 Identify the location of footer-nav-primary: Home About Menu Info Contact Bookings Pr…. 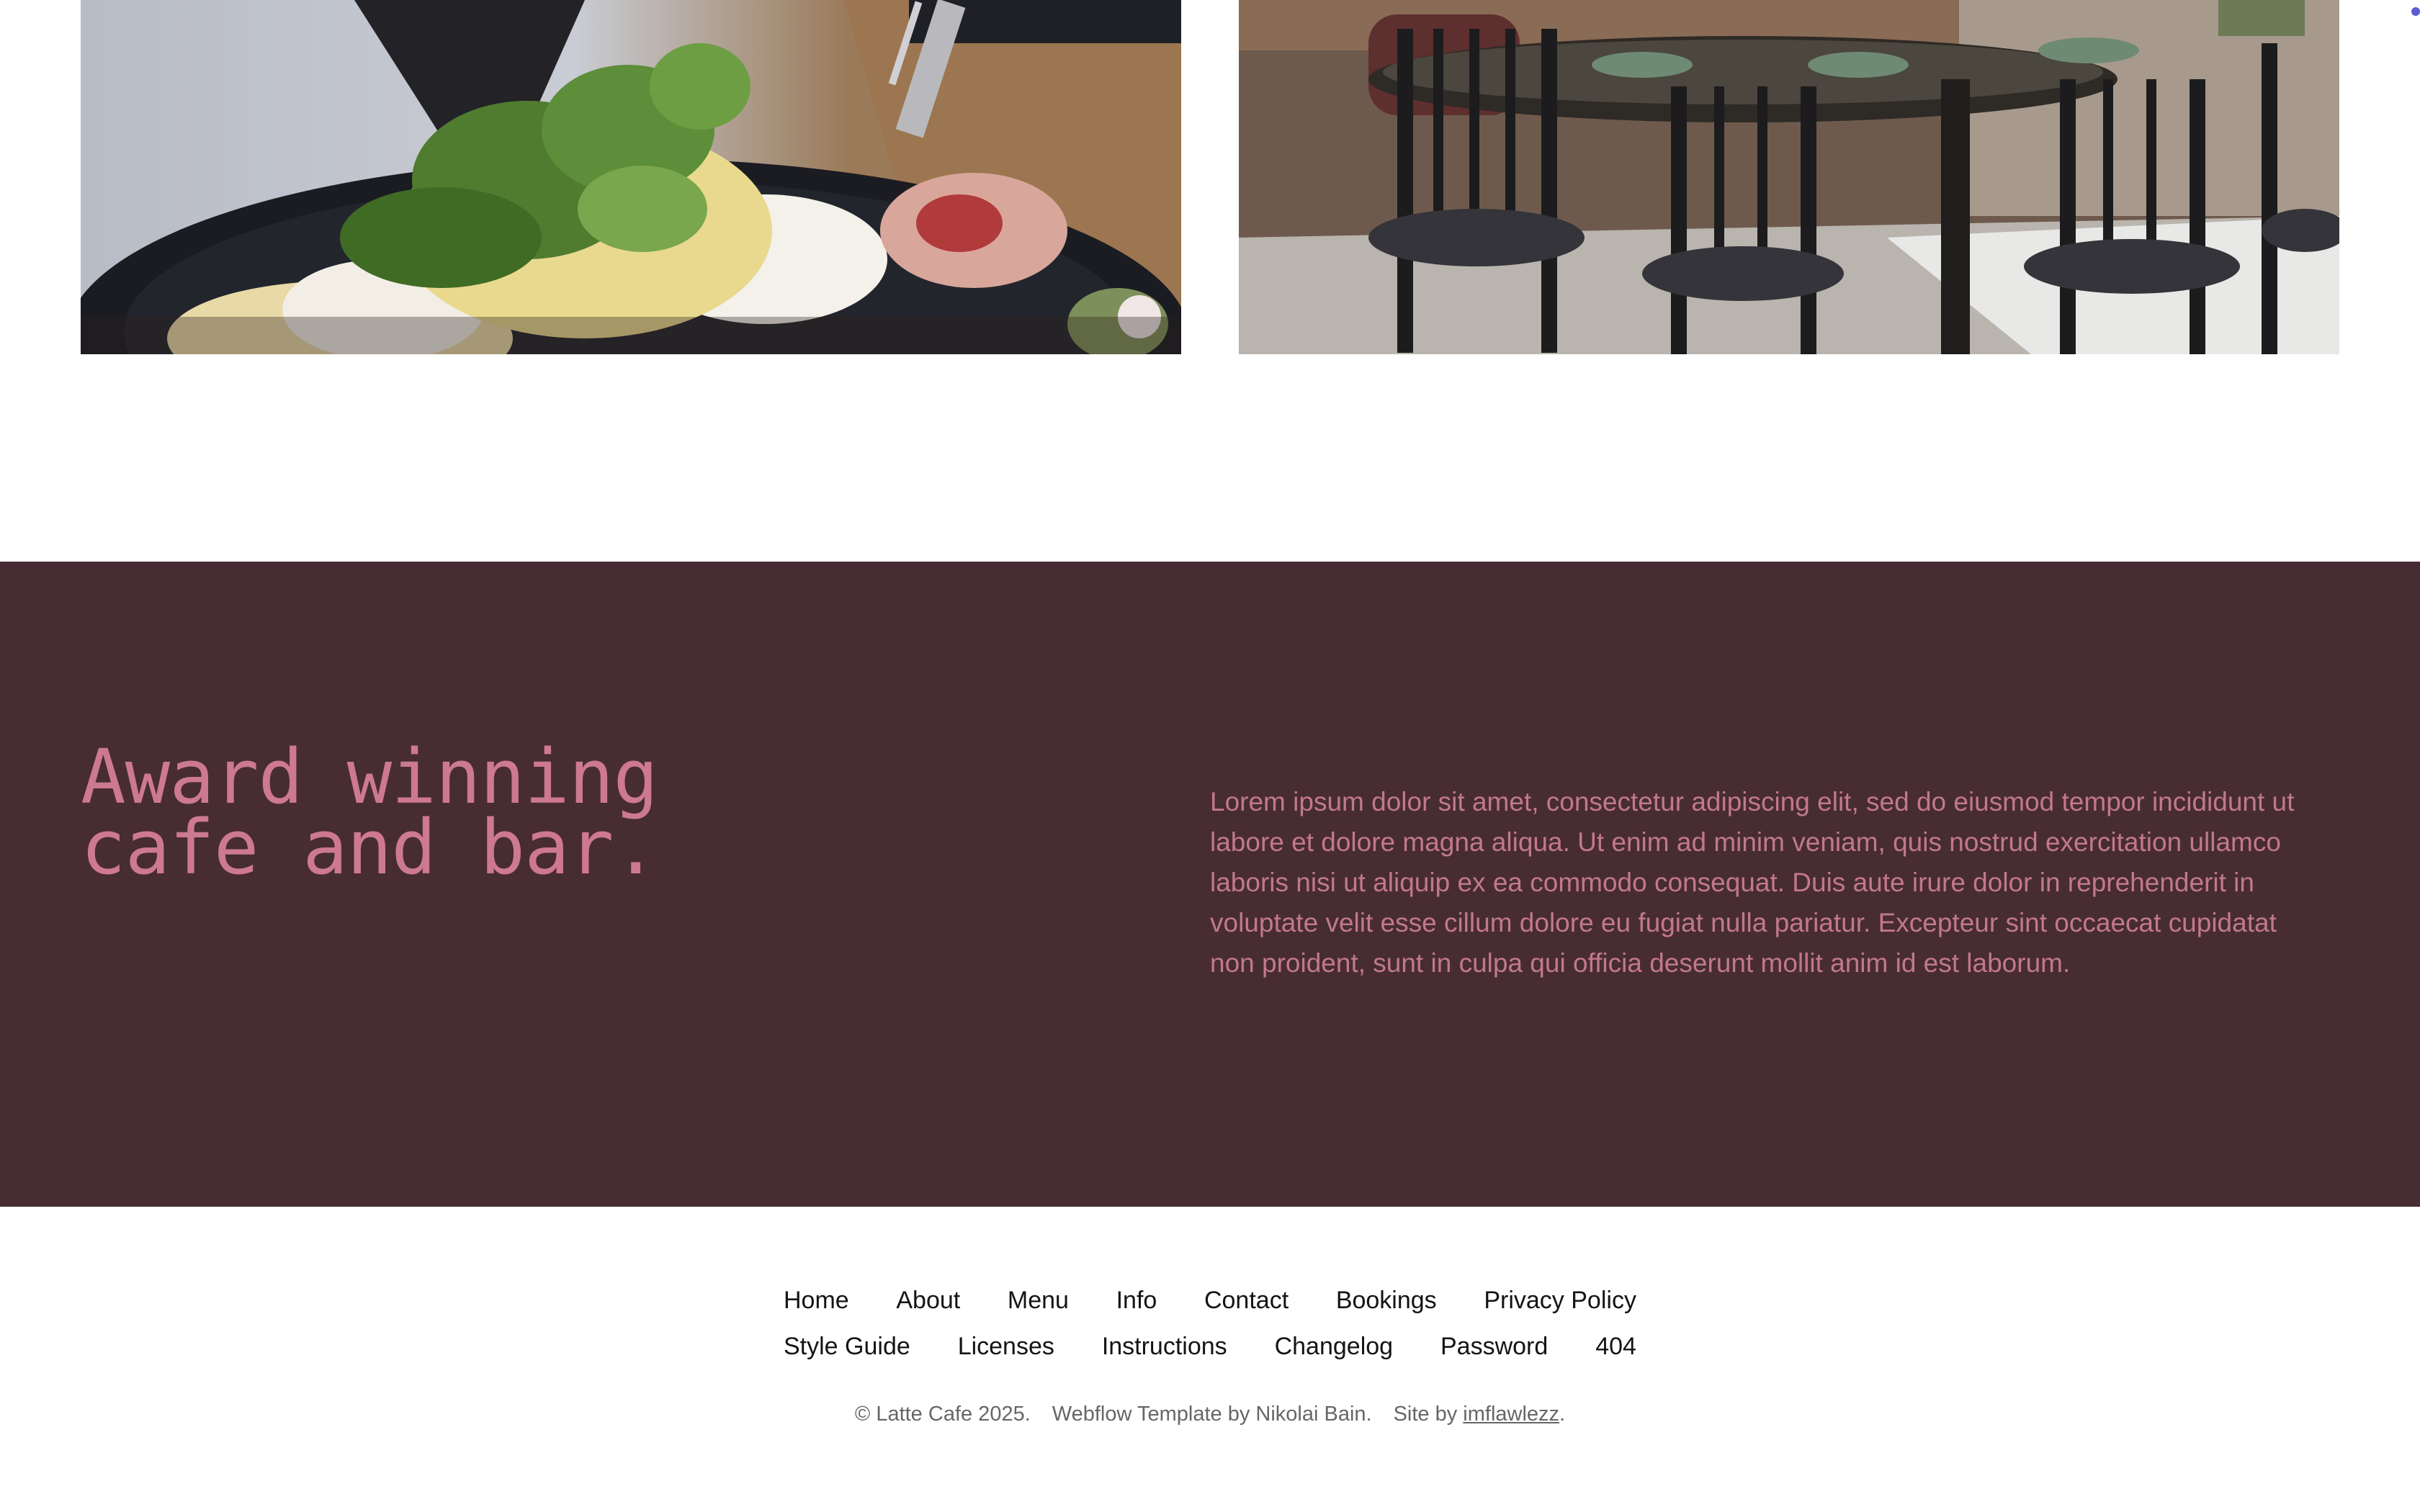
(1210, 1300).